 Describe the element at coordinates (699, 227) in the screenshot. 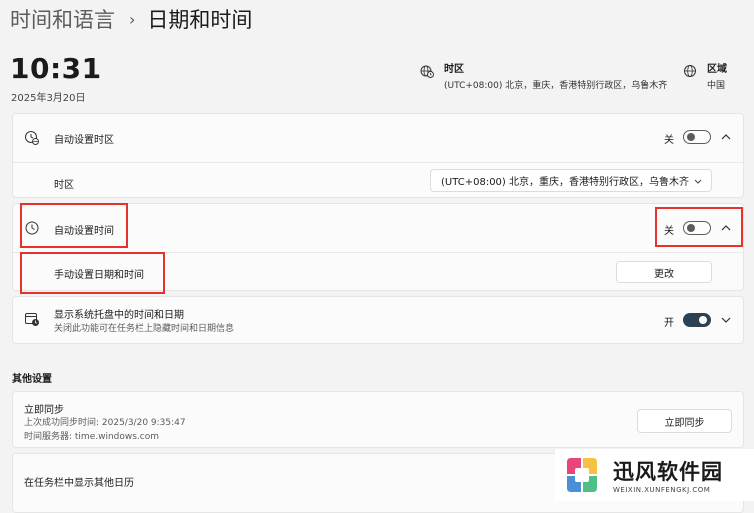

I see `highlight-auto-time-toggle` at that location.